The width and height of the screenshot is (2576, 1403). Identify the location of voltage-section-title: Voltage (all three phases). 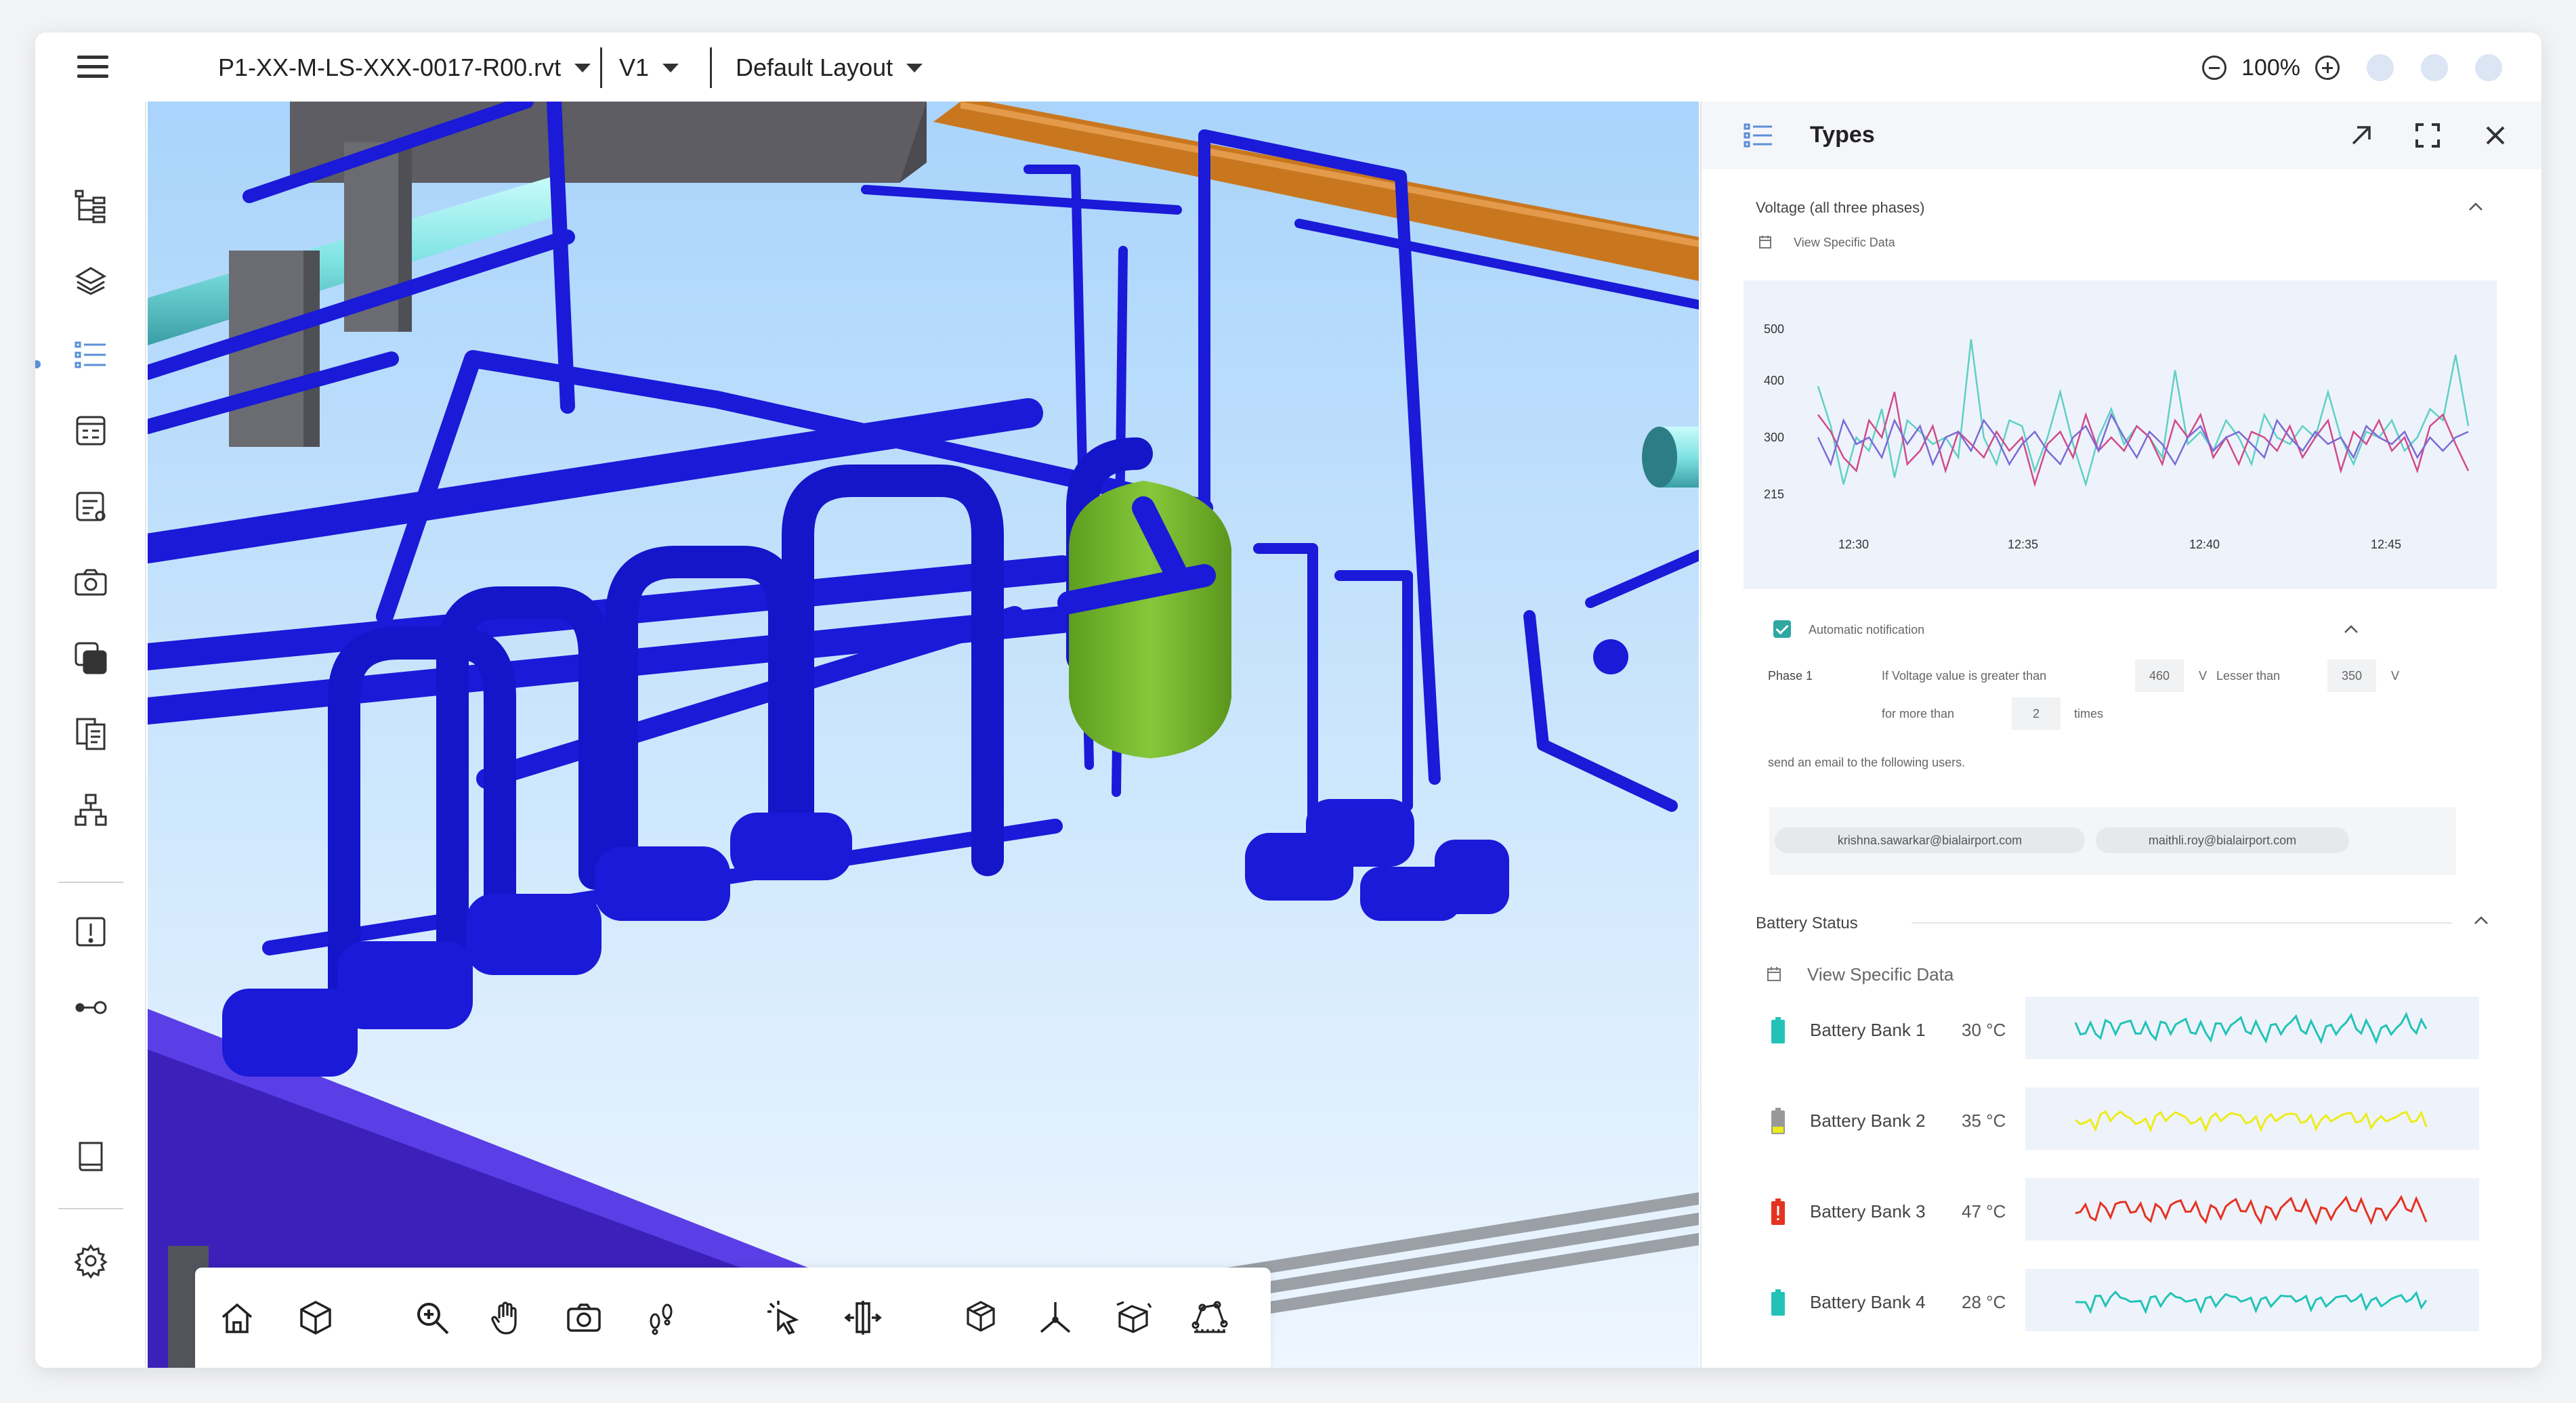
(1841, 208).